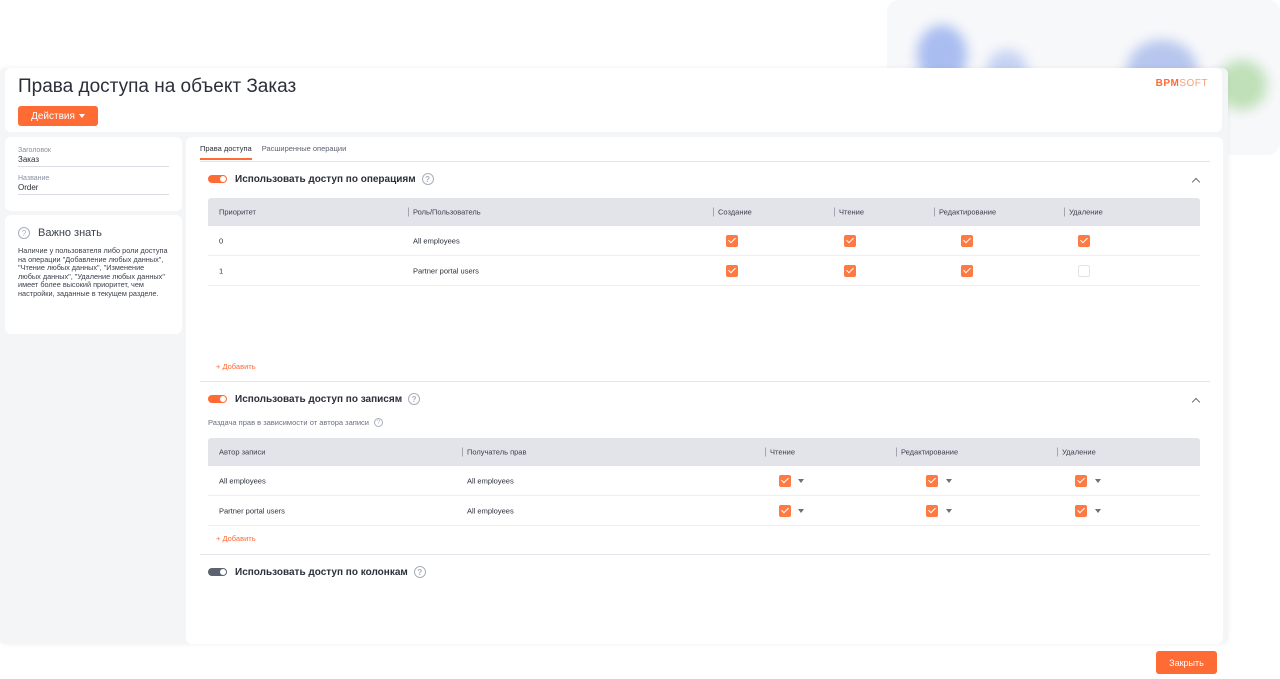  Describe the element at coordinates (237, 212) in the screenshot. I see `column-header: Приоритет` at that location.